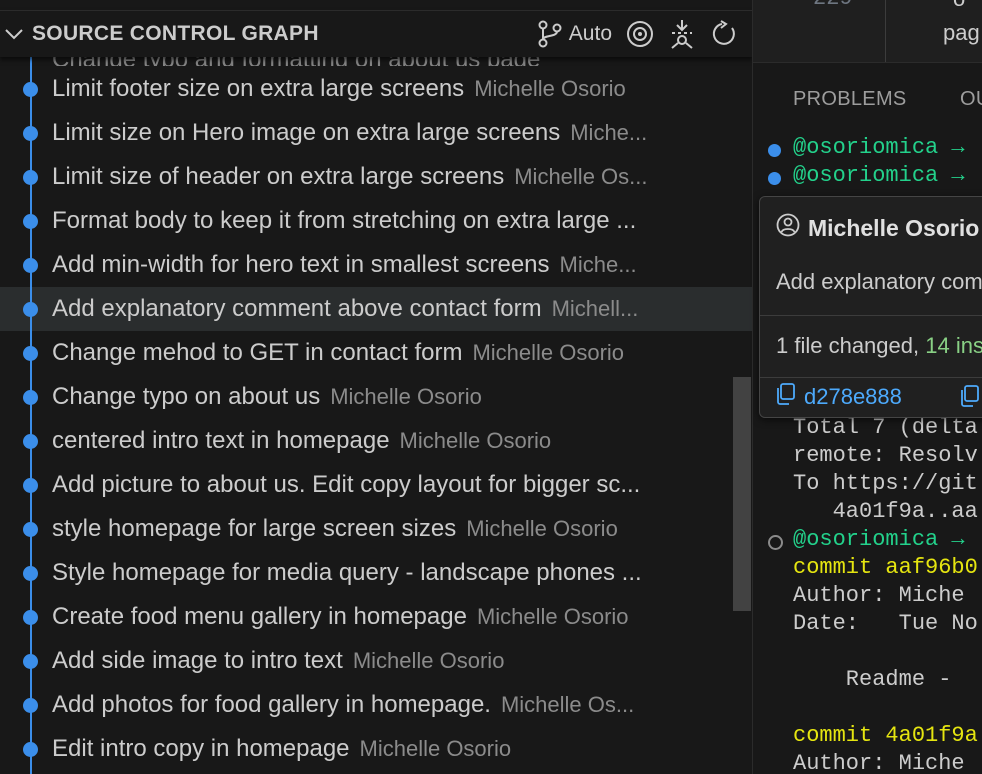 Image resolution: width=982 pixels, height=774 pixels. Describe the element at coordinates (953, 345) in the screenshot. I see `stats-insertions: 14 insertions(+)` at that location.